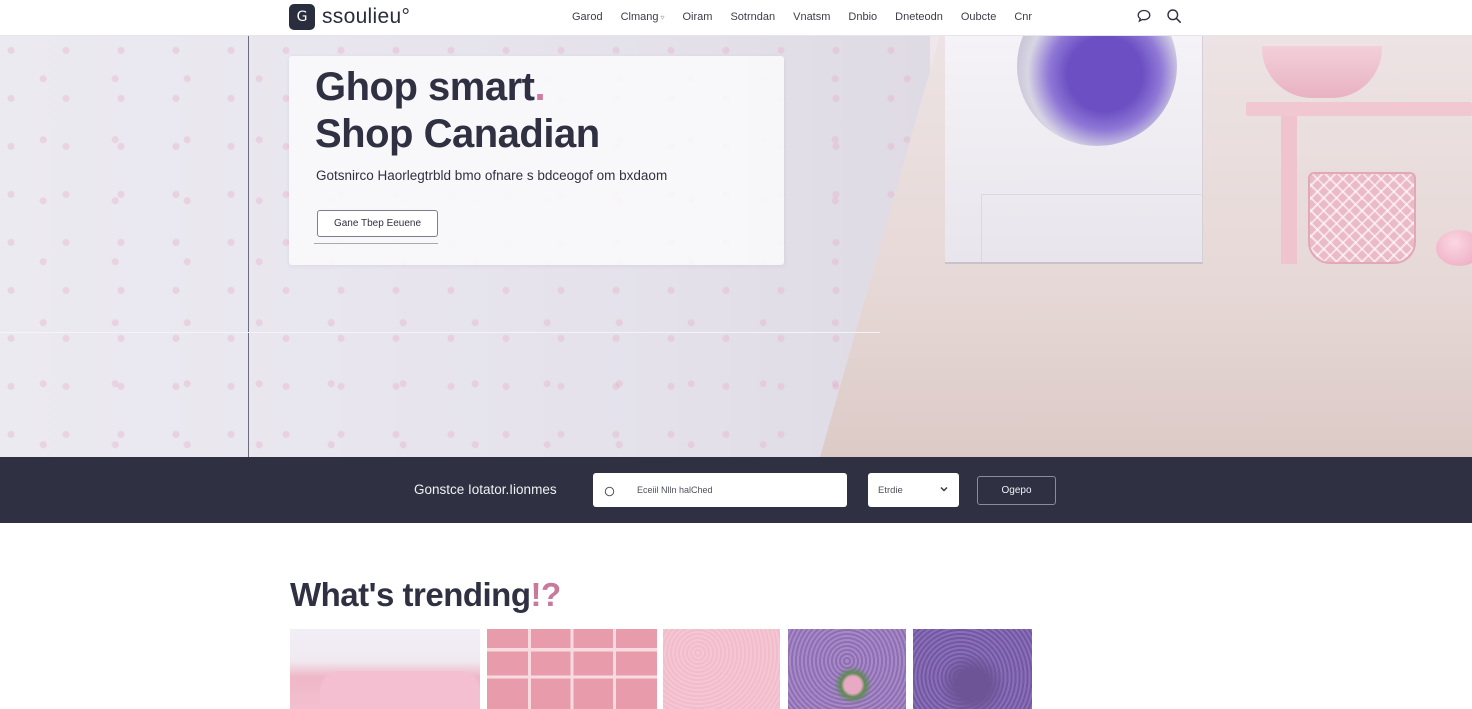 The height and width of the screenshot is (709, 1472). I want to click on category-select: Etrdie, so click(913, 490).